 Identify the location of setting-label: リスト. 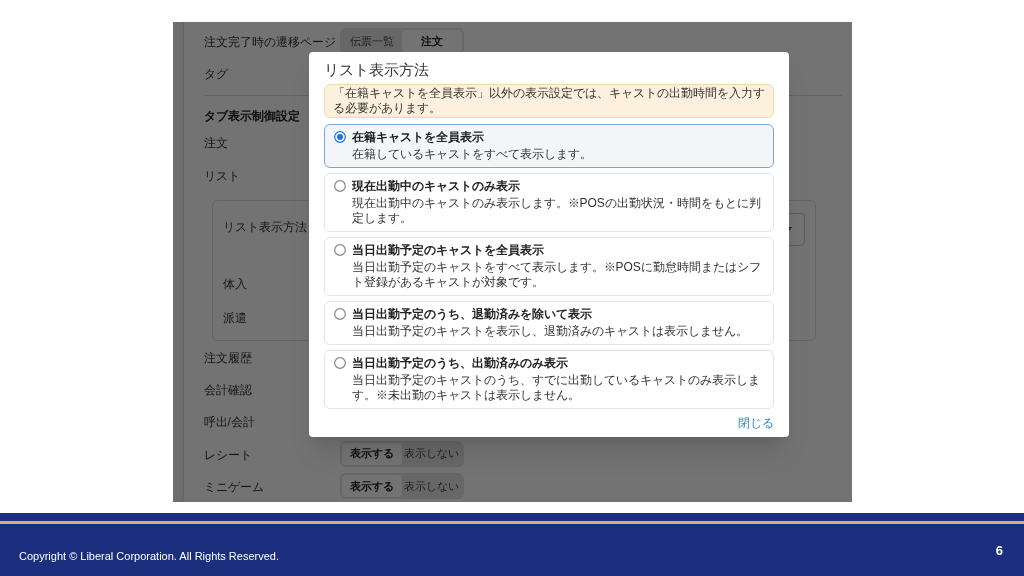
(221, 175).